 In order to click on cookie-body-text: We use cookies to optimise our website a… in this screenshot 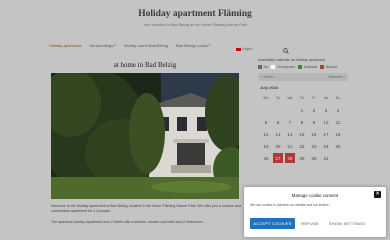, I will do `click(290, 205)`.